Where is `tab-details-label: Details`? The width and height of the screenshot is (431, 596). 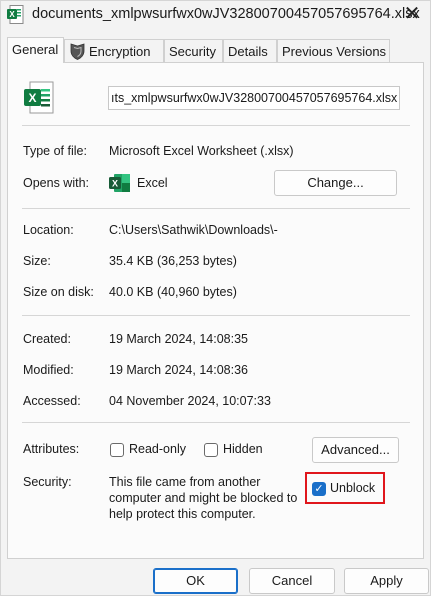
tab-details-label: Details is located at coordinates (248, 51).